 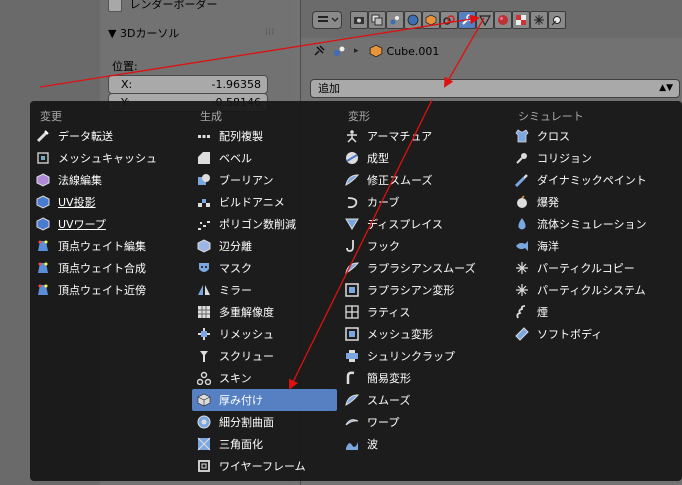 What do you see at coordinates (367, 158) in the screenshot?
I see `menu-item-cast: 成型` at bounding box center [367, 158].